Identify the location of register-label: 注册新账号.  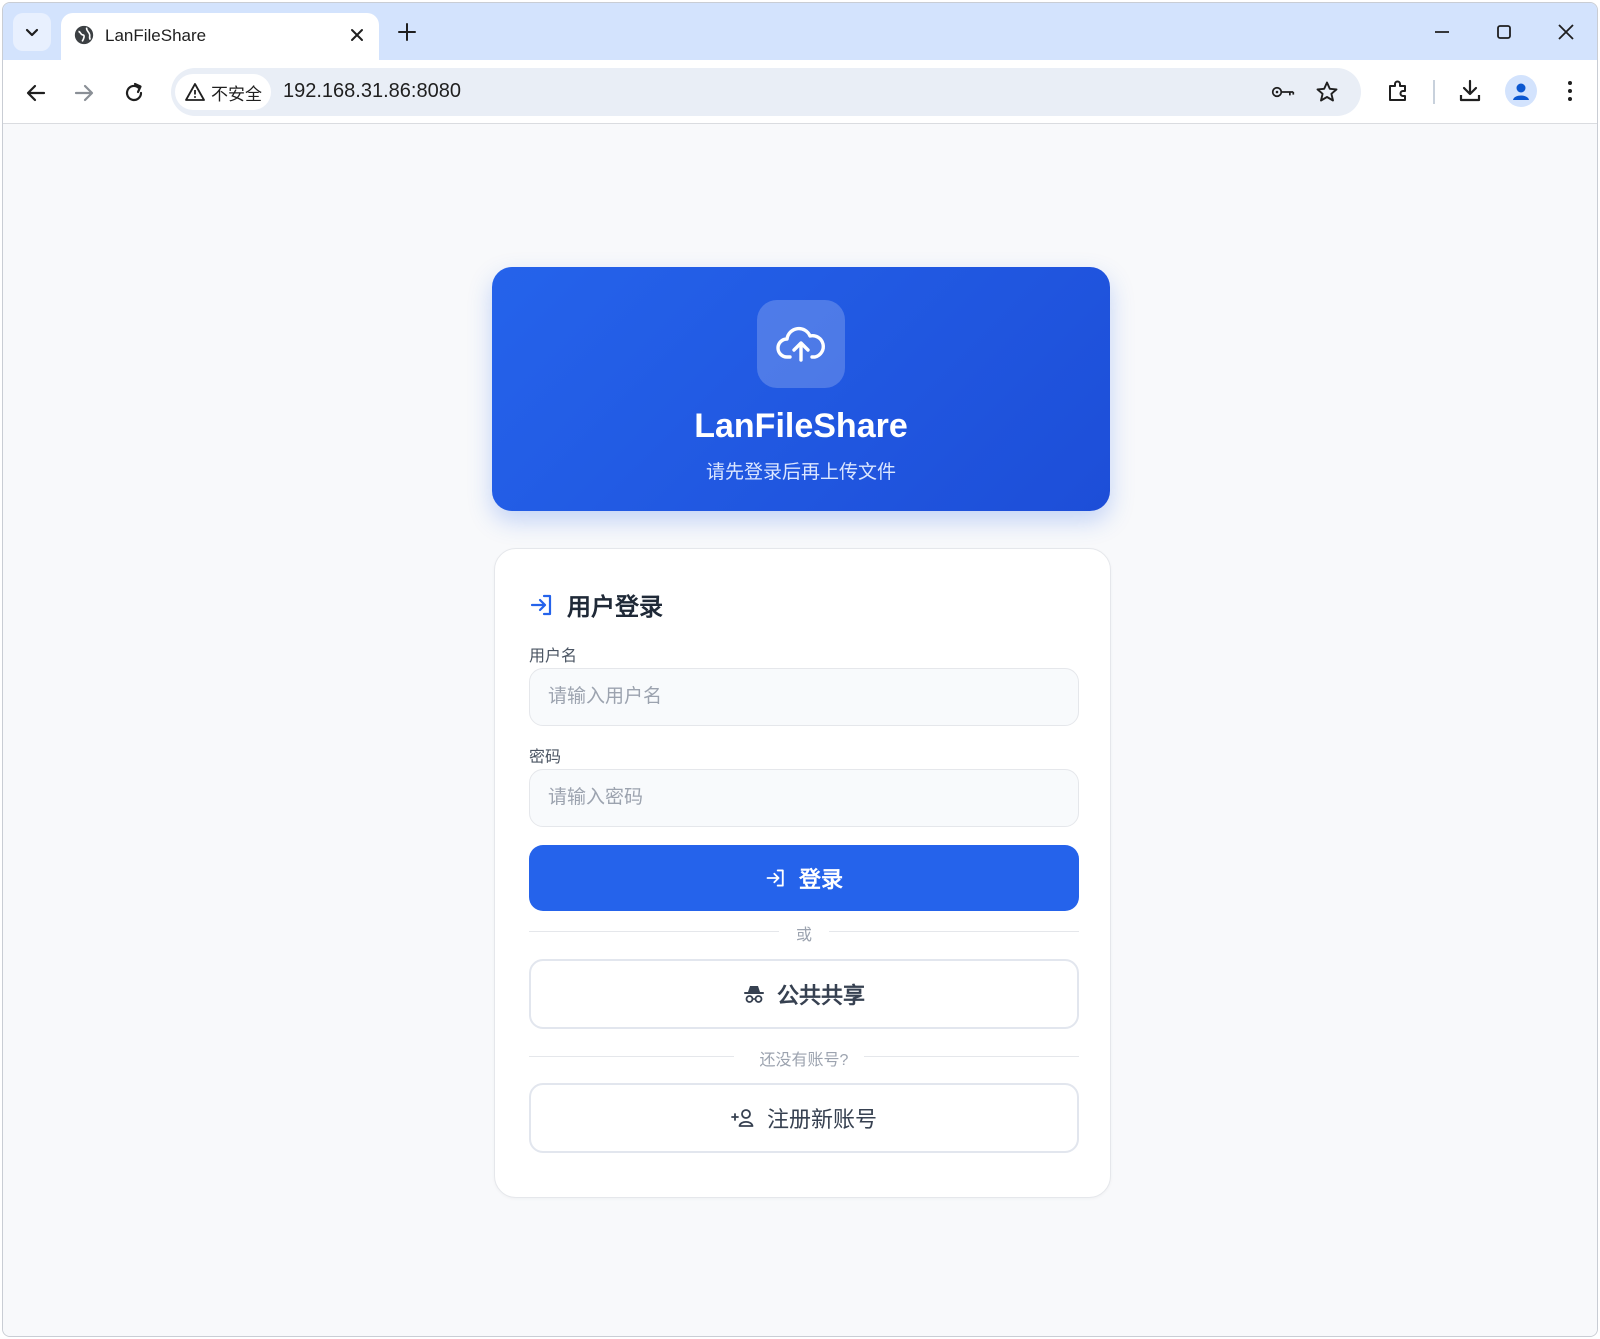
(821, 1119).